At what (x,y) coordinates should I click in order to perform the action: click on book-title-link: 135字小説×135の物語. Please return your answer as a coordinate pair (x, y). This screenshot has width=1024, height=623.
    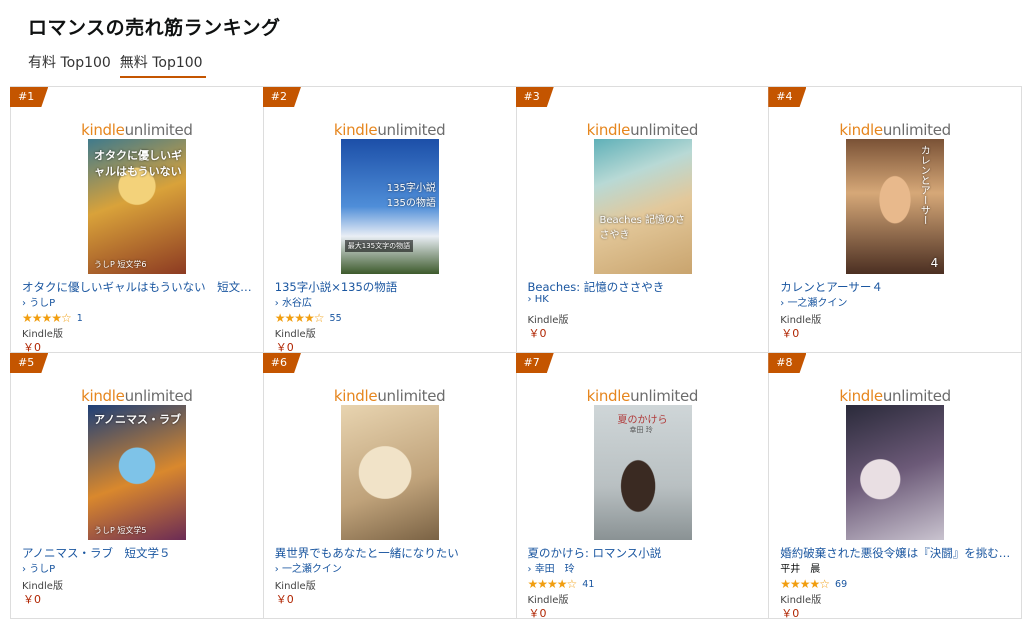
    Looking at the image, I should click on (391, 287).